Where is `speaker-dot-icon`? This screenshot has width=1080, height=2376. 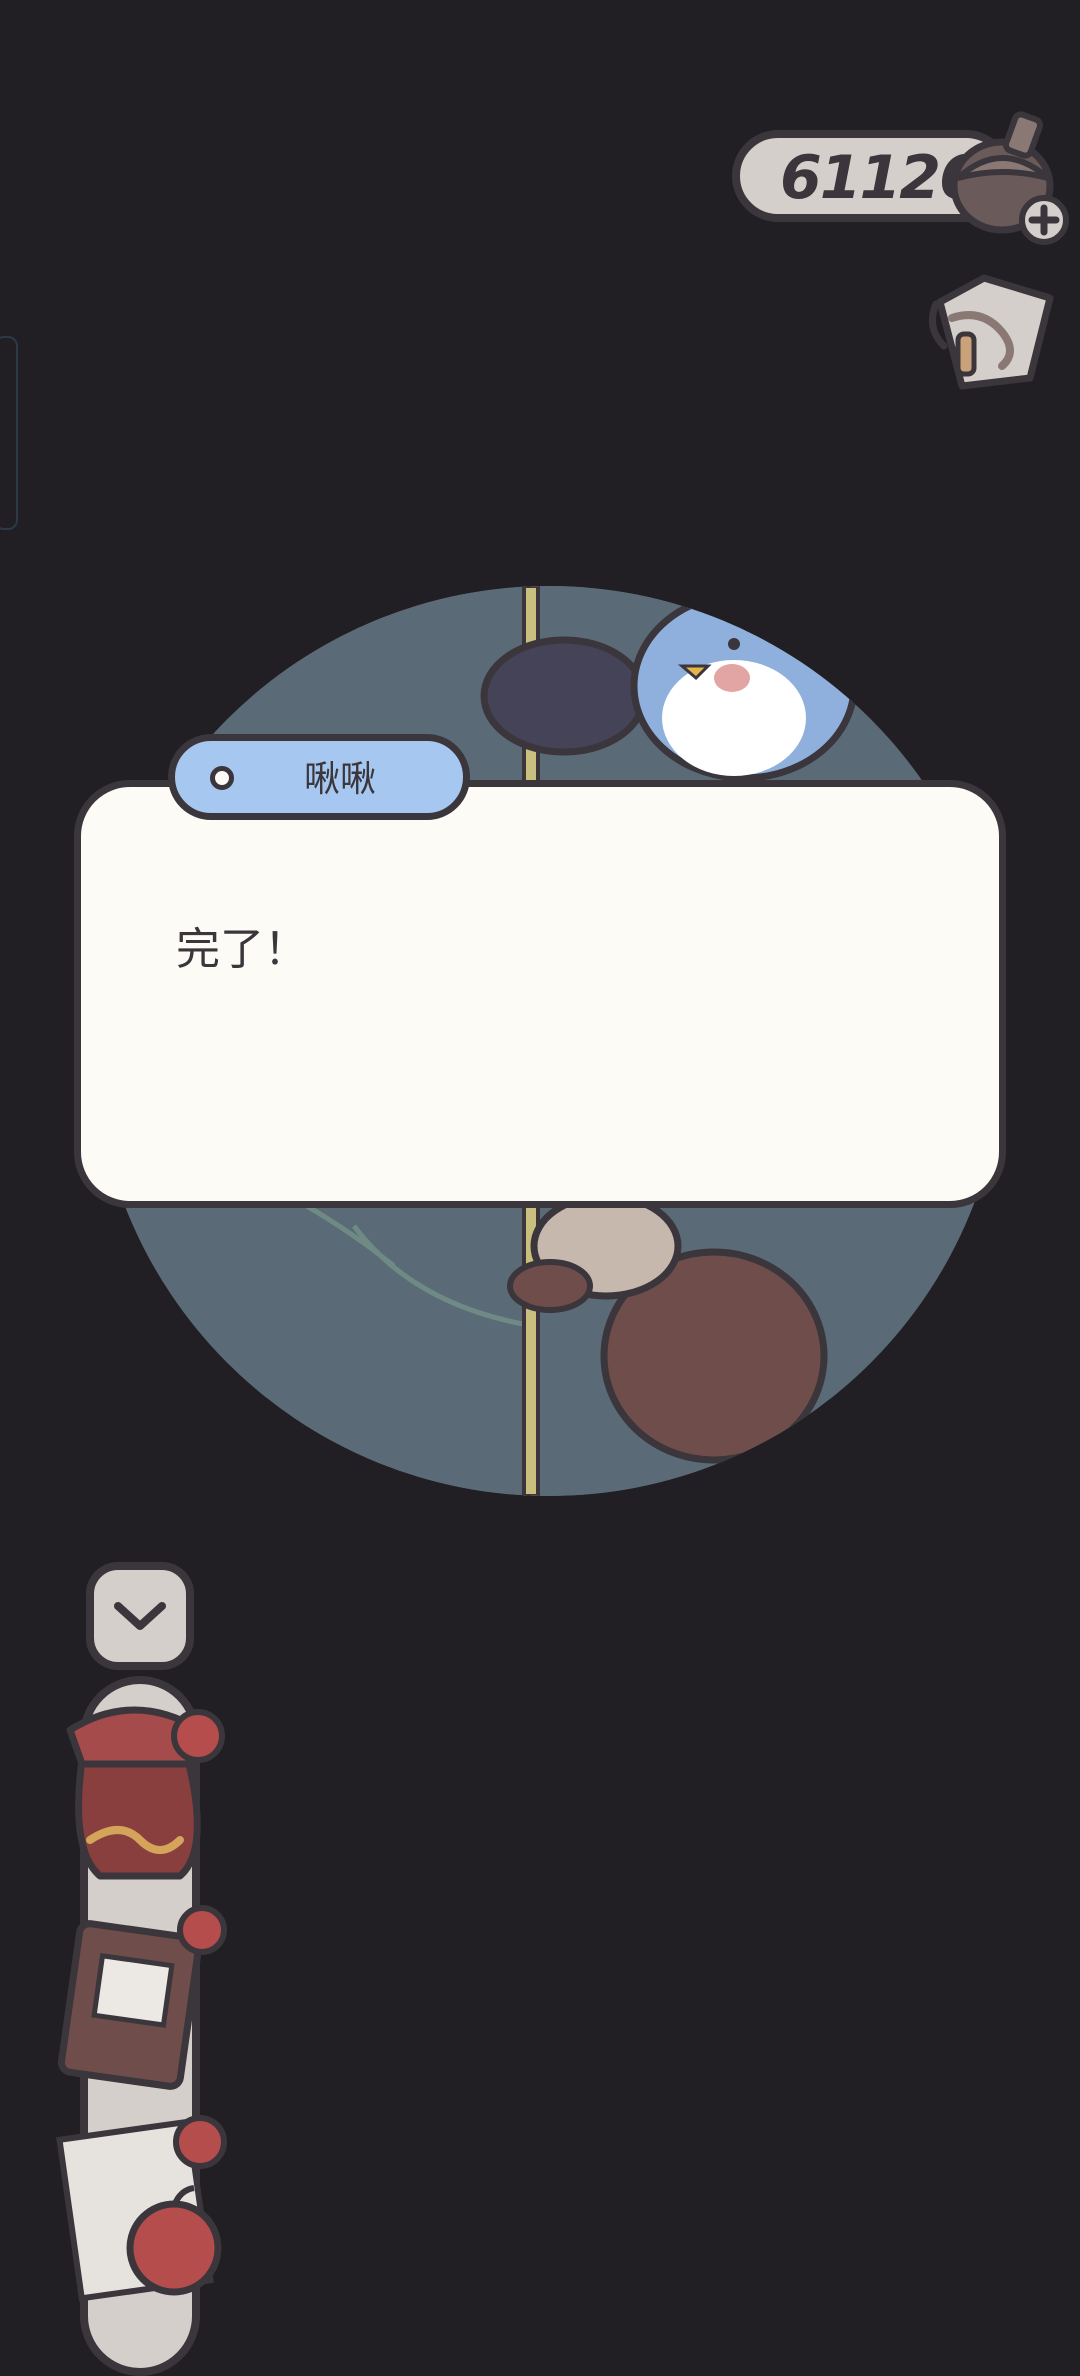 speaker-dot-icon is located at coordinates (222, 778).